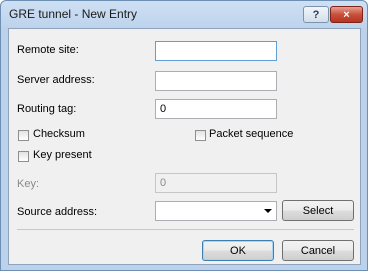 This screenshot has height=273, width=370. What do you see at coordinates (216, 183) in the screenshot?
I see `key-input` at bounding box center [216, 183].